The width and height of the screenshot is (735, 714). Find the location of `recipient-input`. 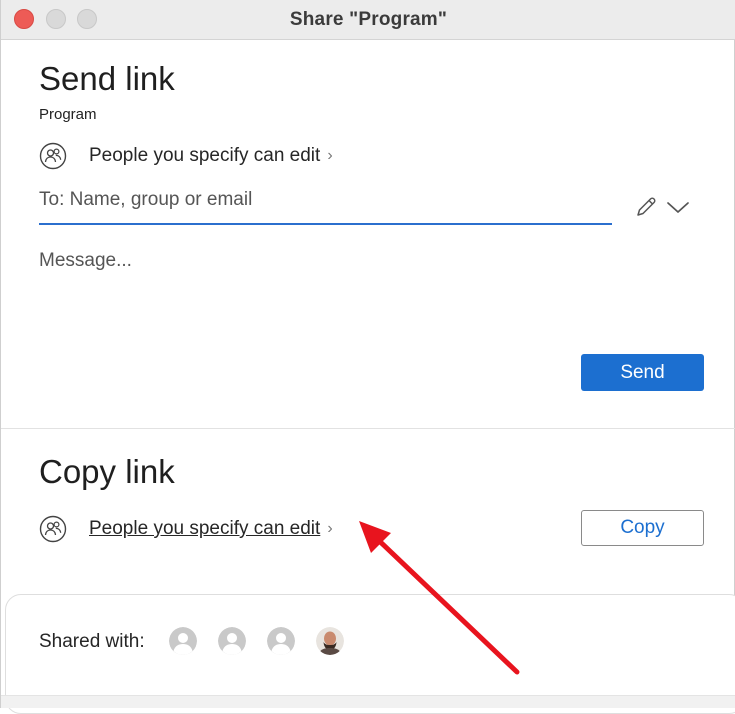

recipient-input is located at coordinates (325, 205).